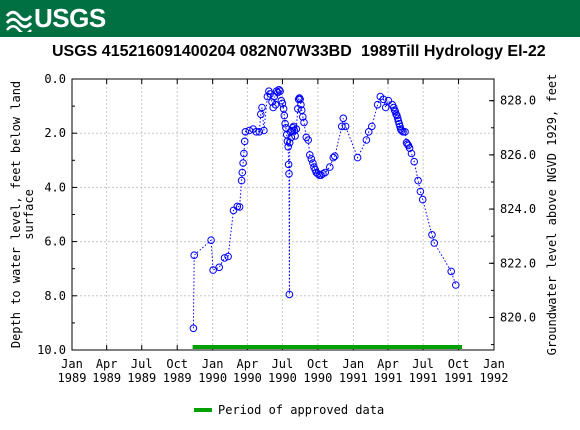  Describe the element at coordinates (16, 214) in the screenshot. I see `y-left-label-line: Depth to water level, feet below land` at that location.